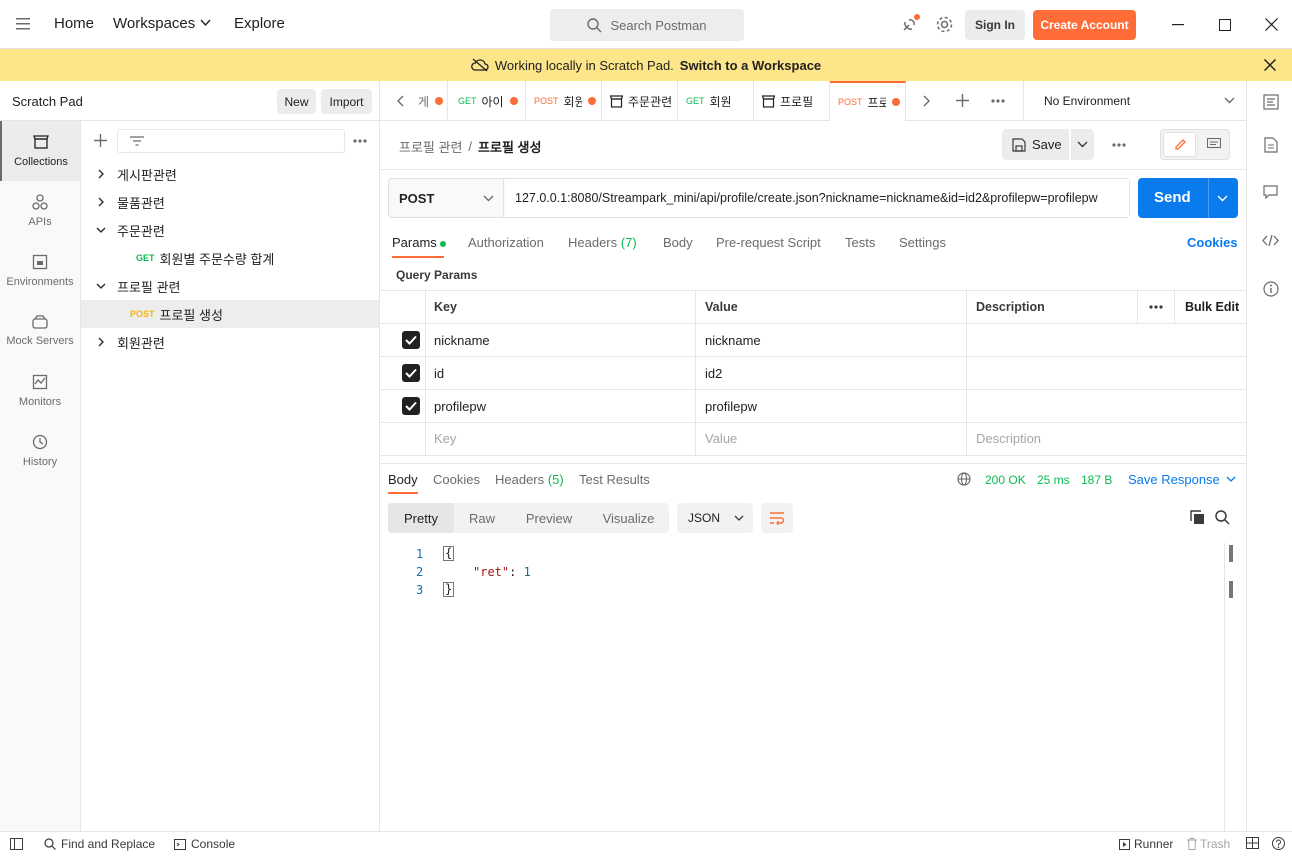 This screenshot has height=856, width=1292. Describe the element at coordinates (1005, 480) in the screenshot. I see `response-status: 200 OK` at that location.